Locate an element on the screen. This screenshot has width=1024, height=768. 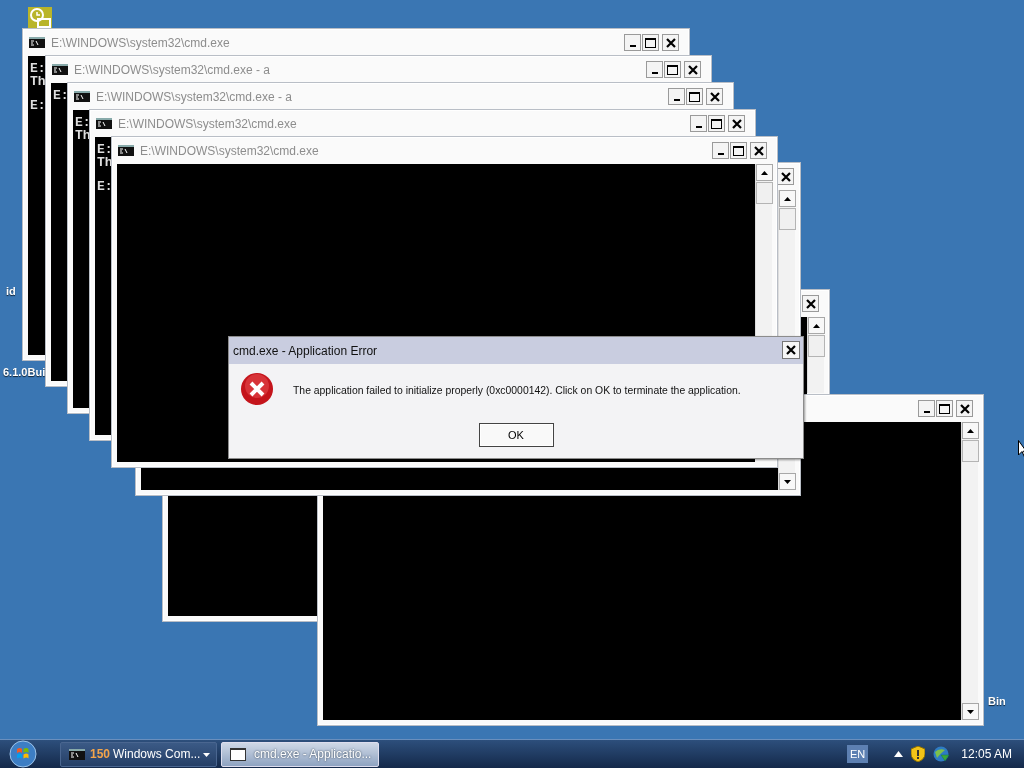
error-message: The application failed to initialize properly (0xc0000142). Click on OK to terminate the application. is located at coordinates (517, 390).